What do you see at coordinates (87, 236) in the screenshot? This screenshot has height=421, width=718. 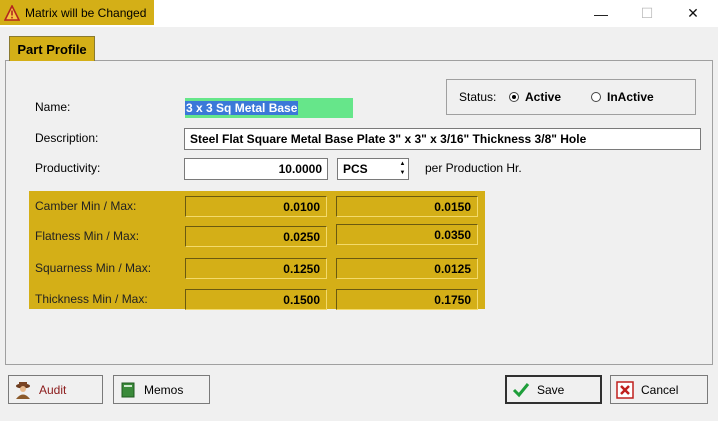 I see `flatness-label: Flatness Min / Max:` at bounding box center [87, 236].